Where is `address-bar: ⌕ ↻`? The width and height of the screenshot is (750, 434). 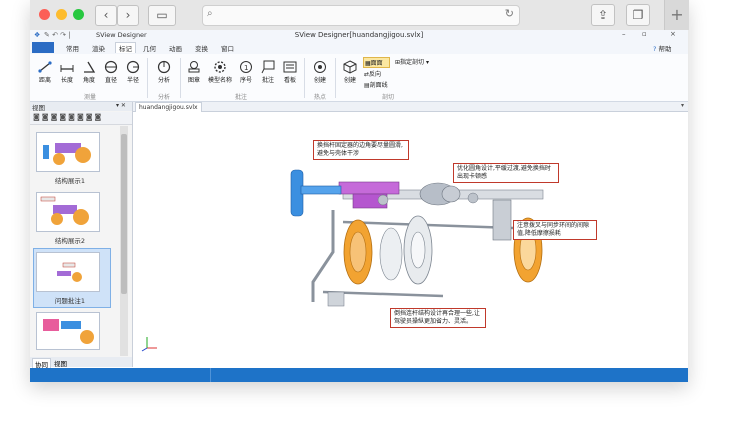
address-bar: ⌕ ↻ is located at coordinates (361, 15).